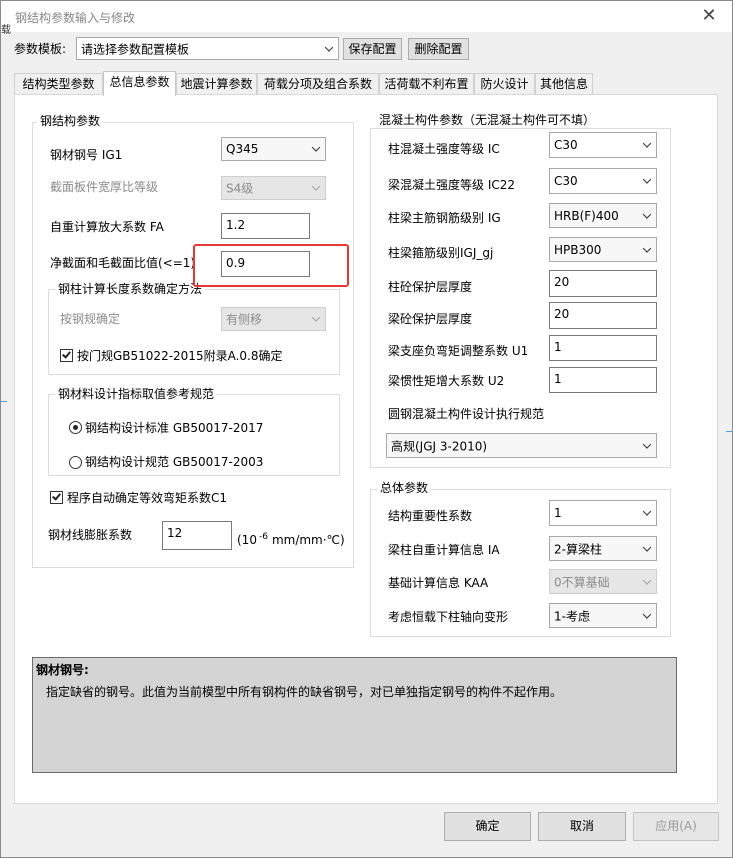 The image size is (733, 858). I want to click on cancel-button: 取消, so click(582, 826).